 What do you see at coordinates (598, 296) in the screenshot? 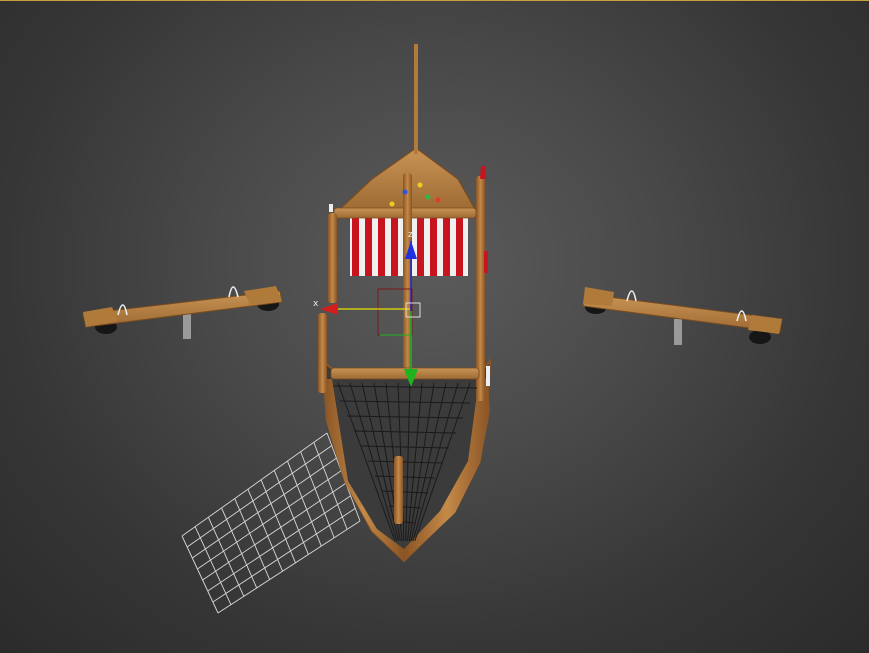
I see `seesaw-right-seat-a` at bounding box center [598, 296].